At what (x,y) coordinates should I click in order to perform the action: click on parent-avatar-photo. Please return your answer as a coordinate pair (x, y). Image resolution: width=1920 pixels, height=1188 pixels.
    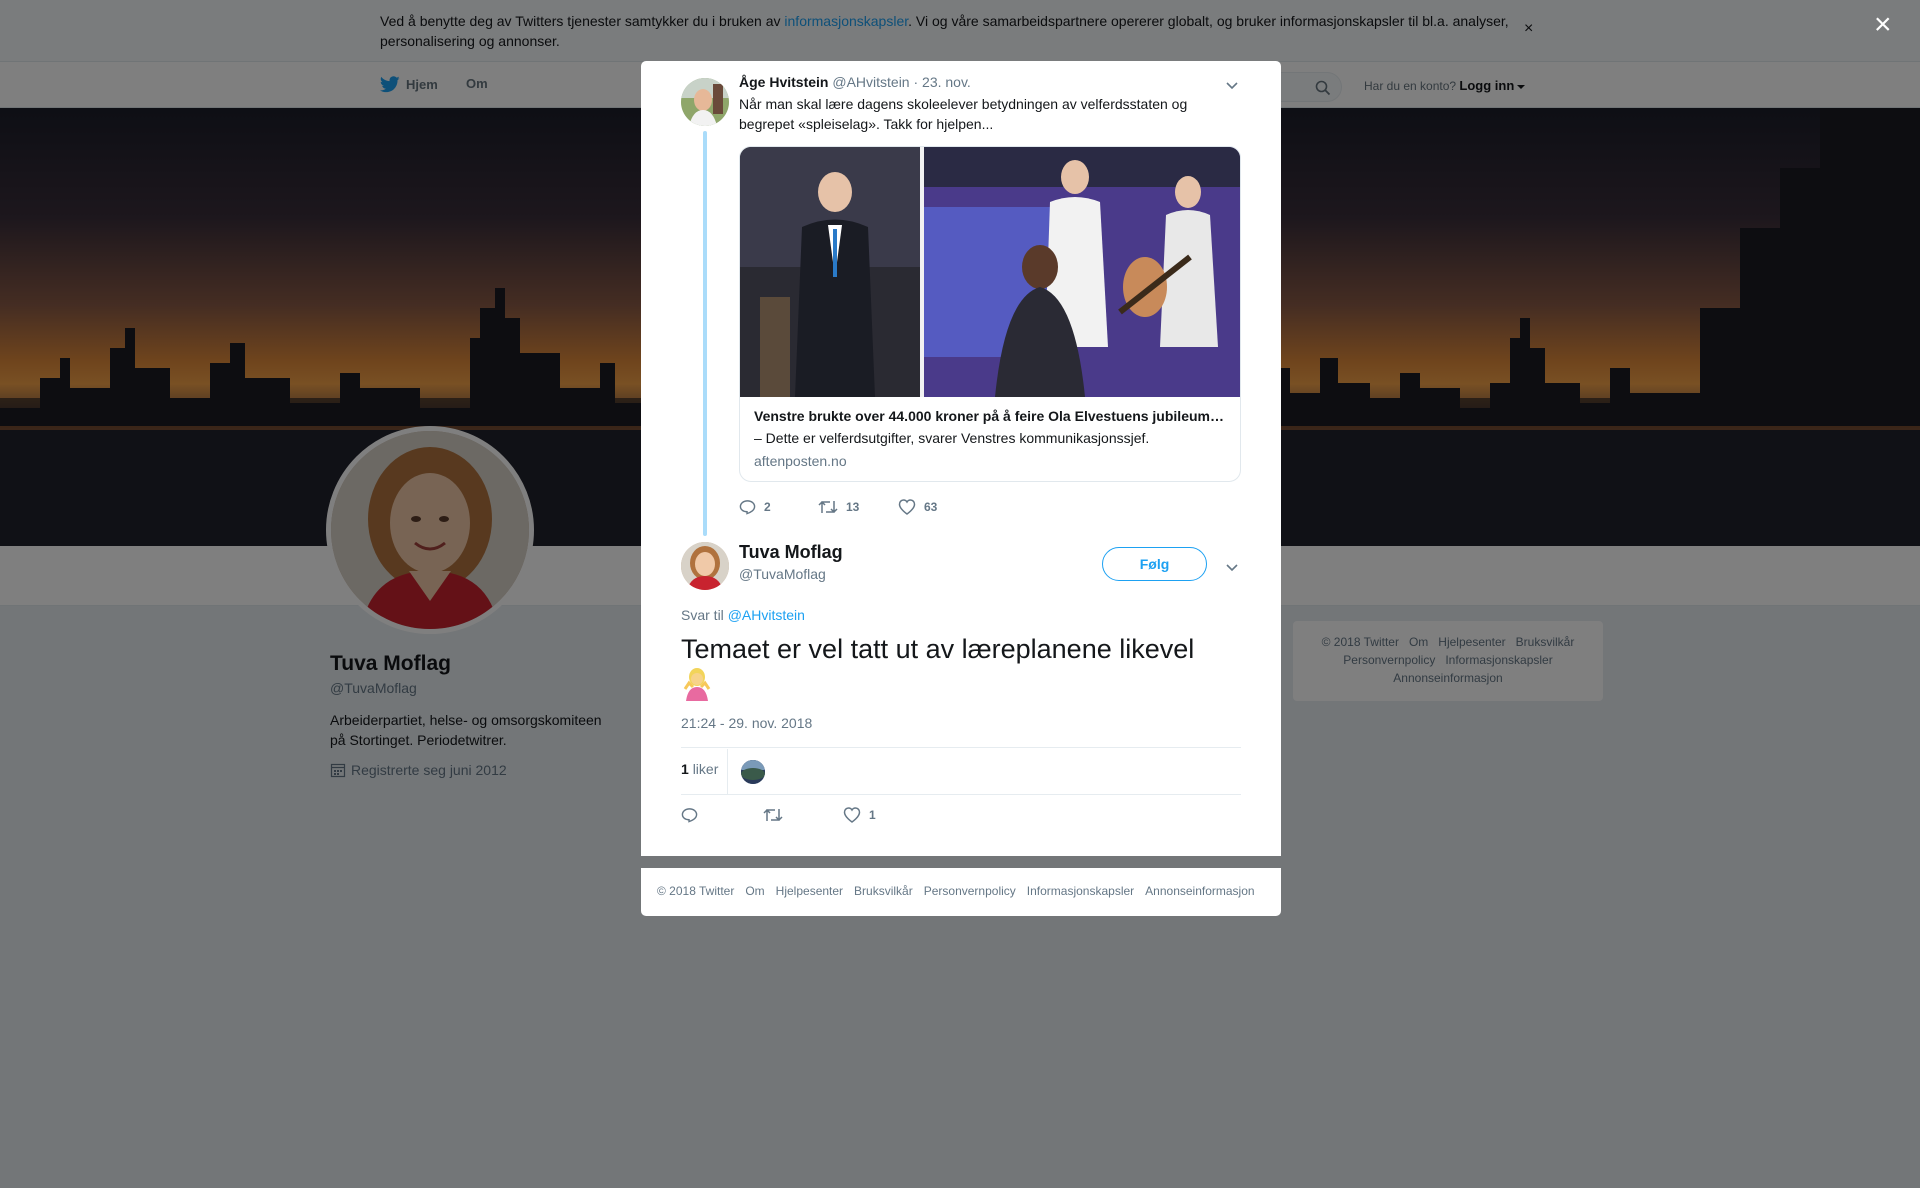
    Looking at the image, I should click on (705, 102).